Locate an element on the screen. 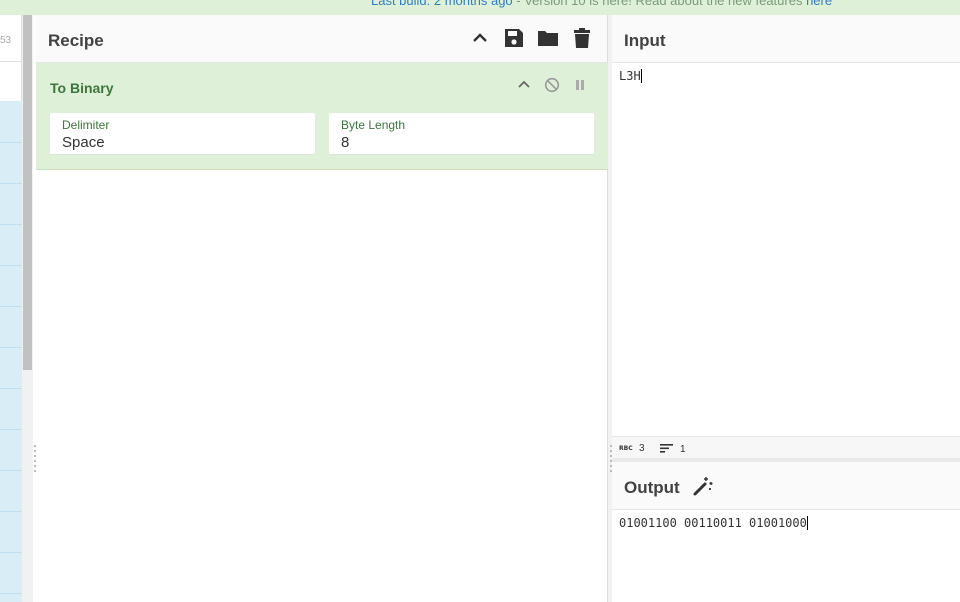 The width and height of the screenshot is (960, 602). output-title: Output is located at coordinates (652, 487).